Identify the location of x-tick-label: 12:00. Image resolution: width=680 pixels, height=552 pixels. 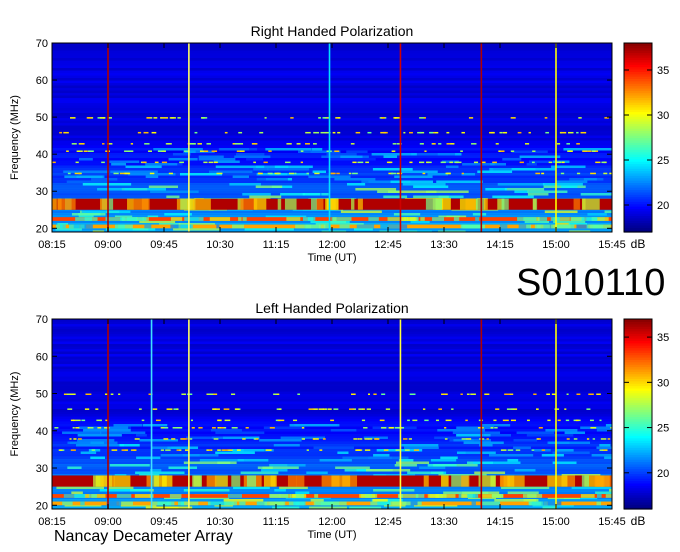
(332, 522).